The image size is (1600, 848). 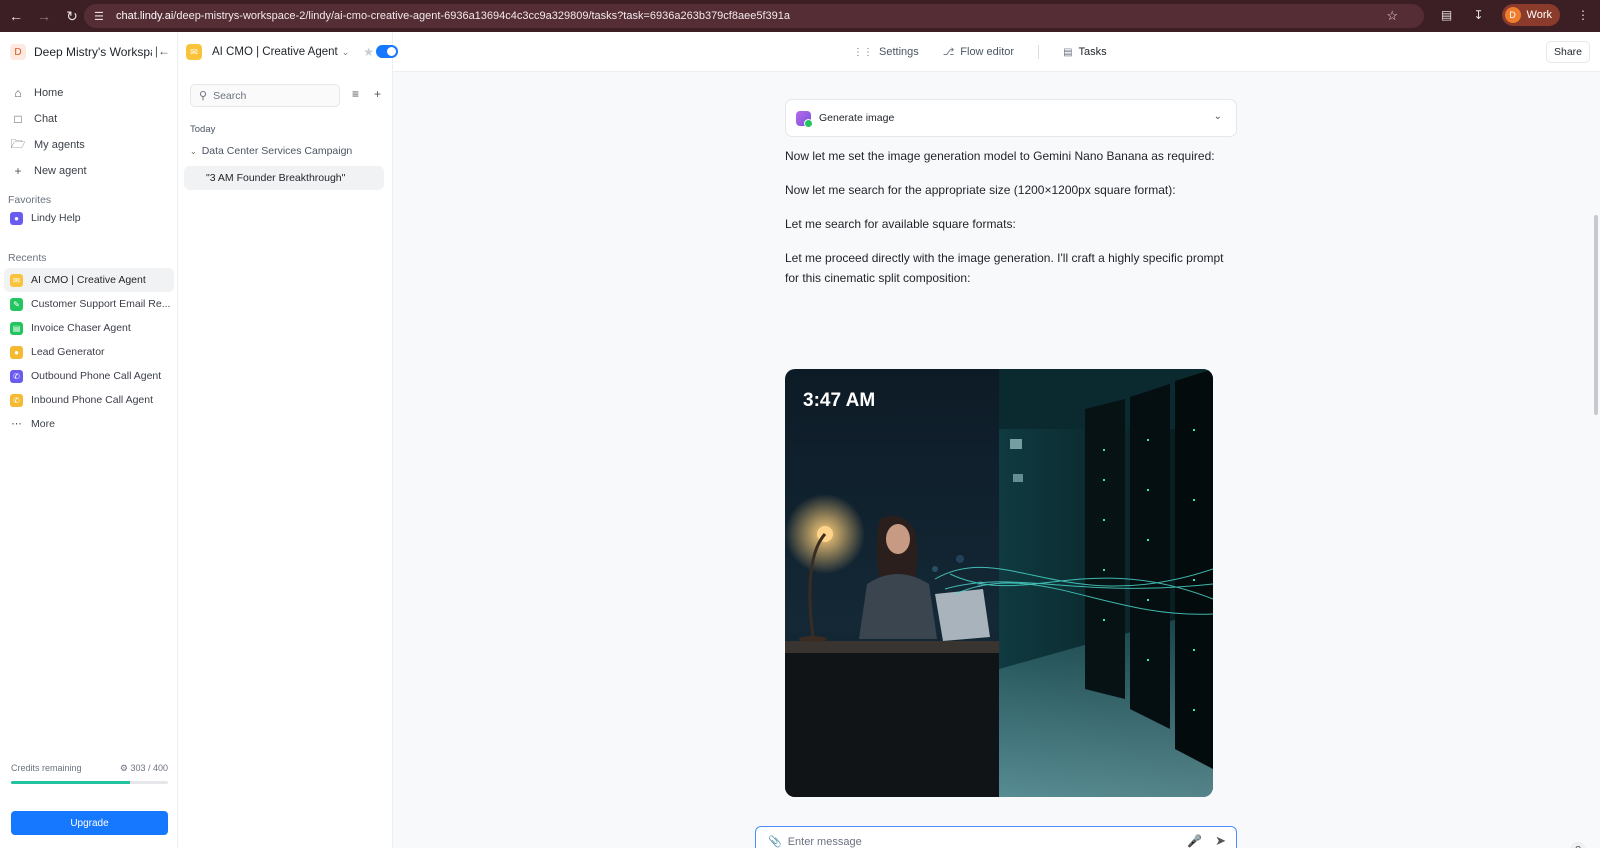 What do you see at coordinates (18, 171) in the screenshot?
I see `plus-icon: +` at bounding box center [18, 171].